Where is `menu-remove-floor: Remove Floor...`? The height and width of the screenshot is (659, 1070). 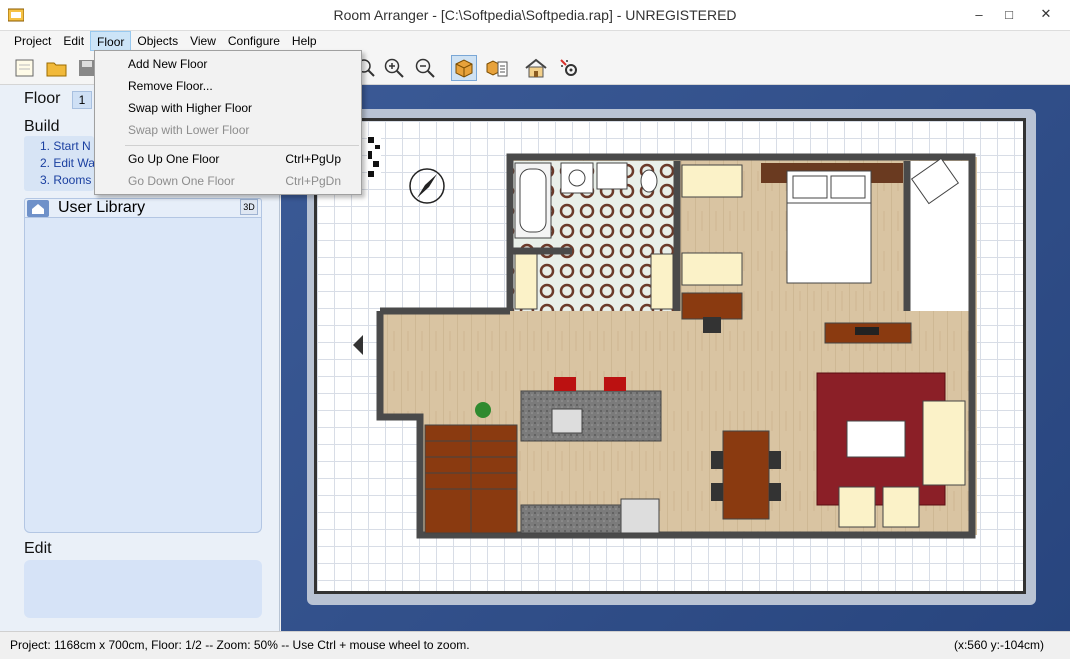
menu-remove-floor: Remove Floor... is located at coordinates (228, 86).